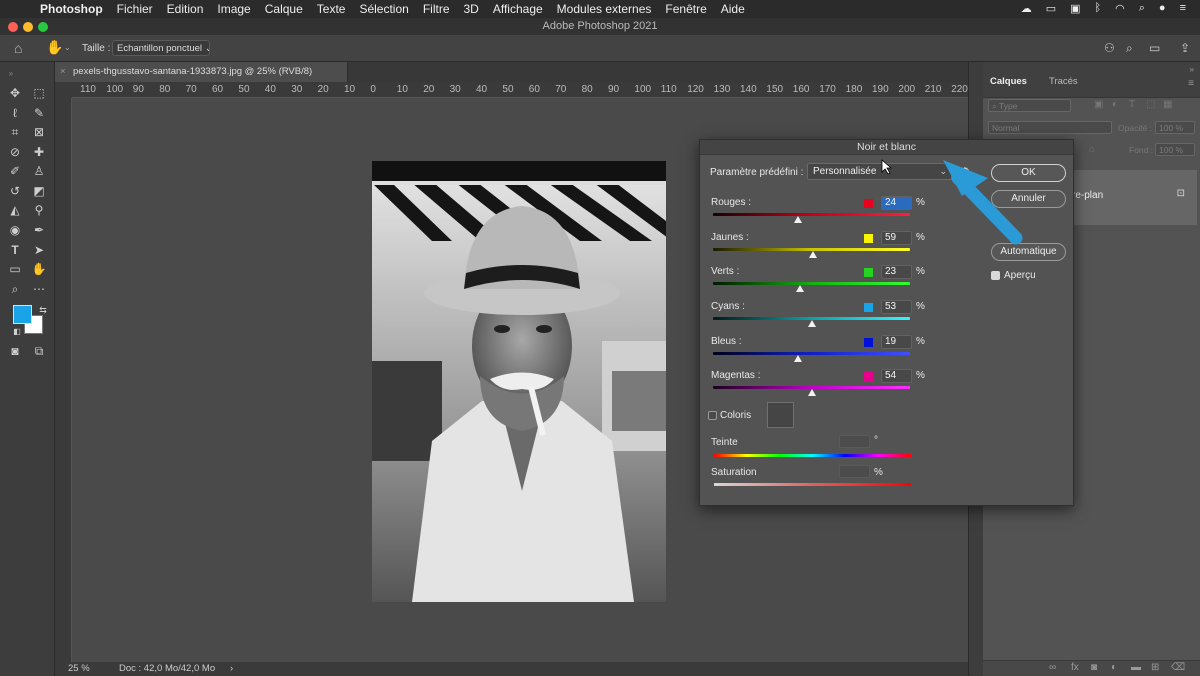 The image size is (1200, 676). I want to click on type-tool-icon: T, so click(15, 250).